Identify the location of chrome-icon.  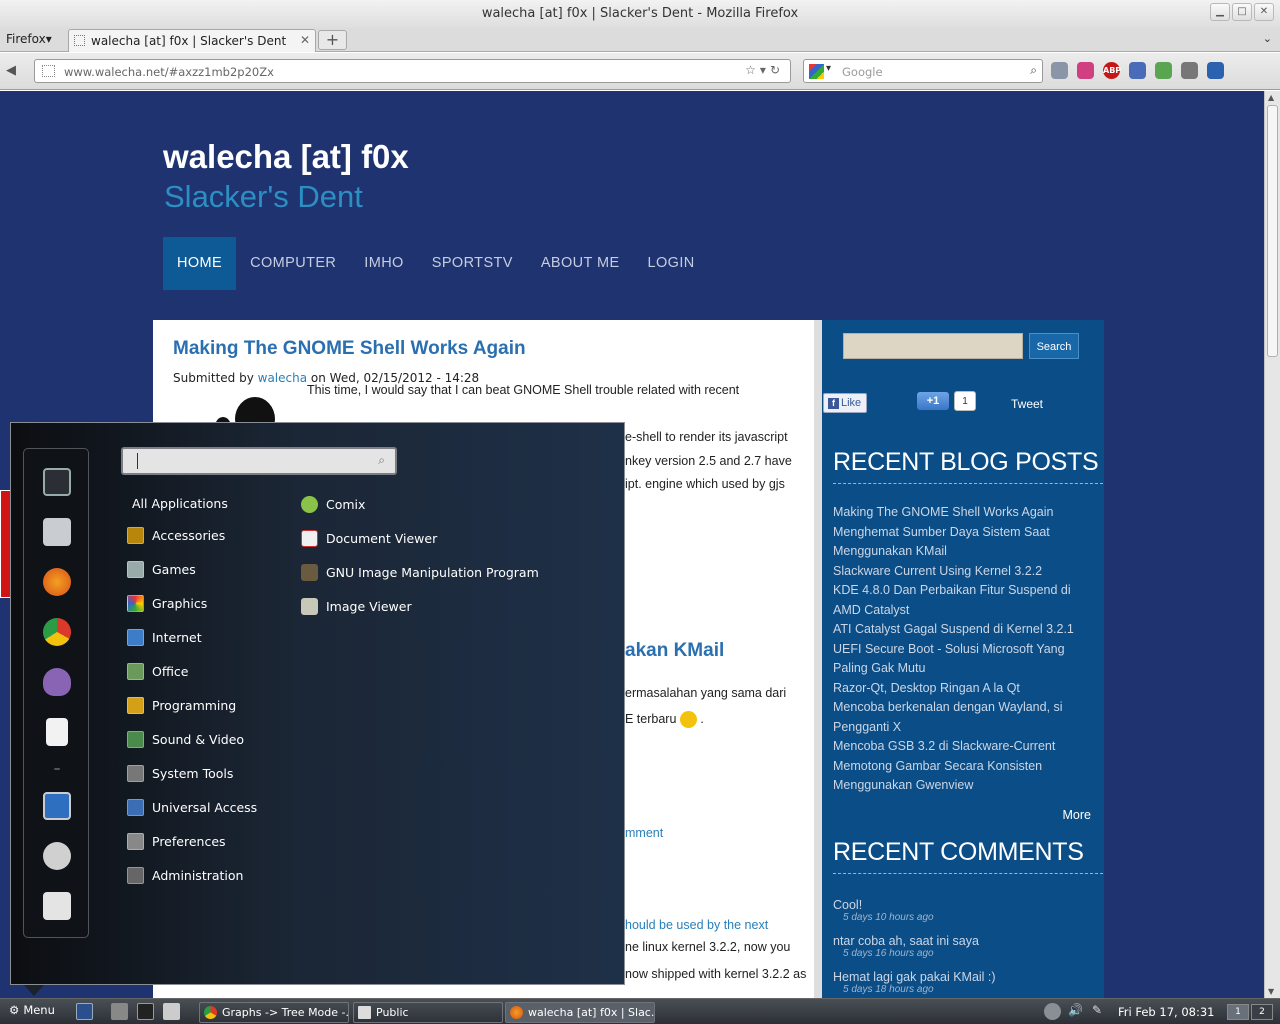
(57, 632).